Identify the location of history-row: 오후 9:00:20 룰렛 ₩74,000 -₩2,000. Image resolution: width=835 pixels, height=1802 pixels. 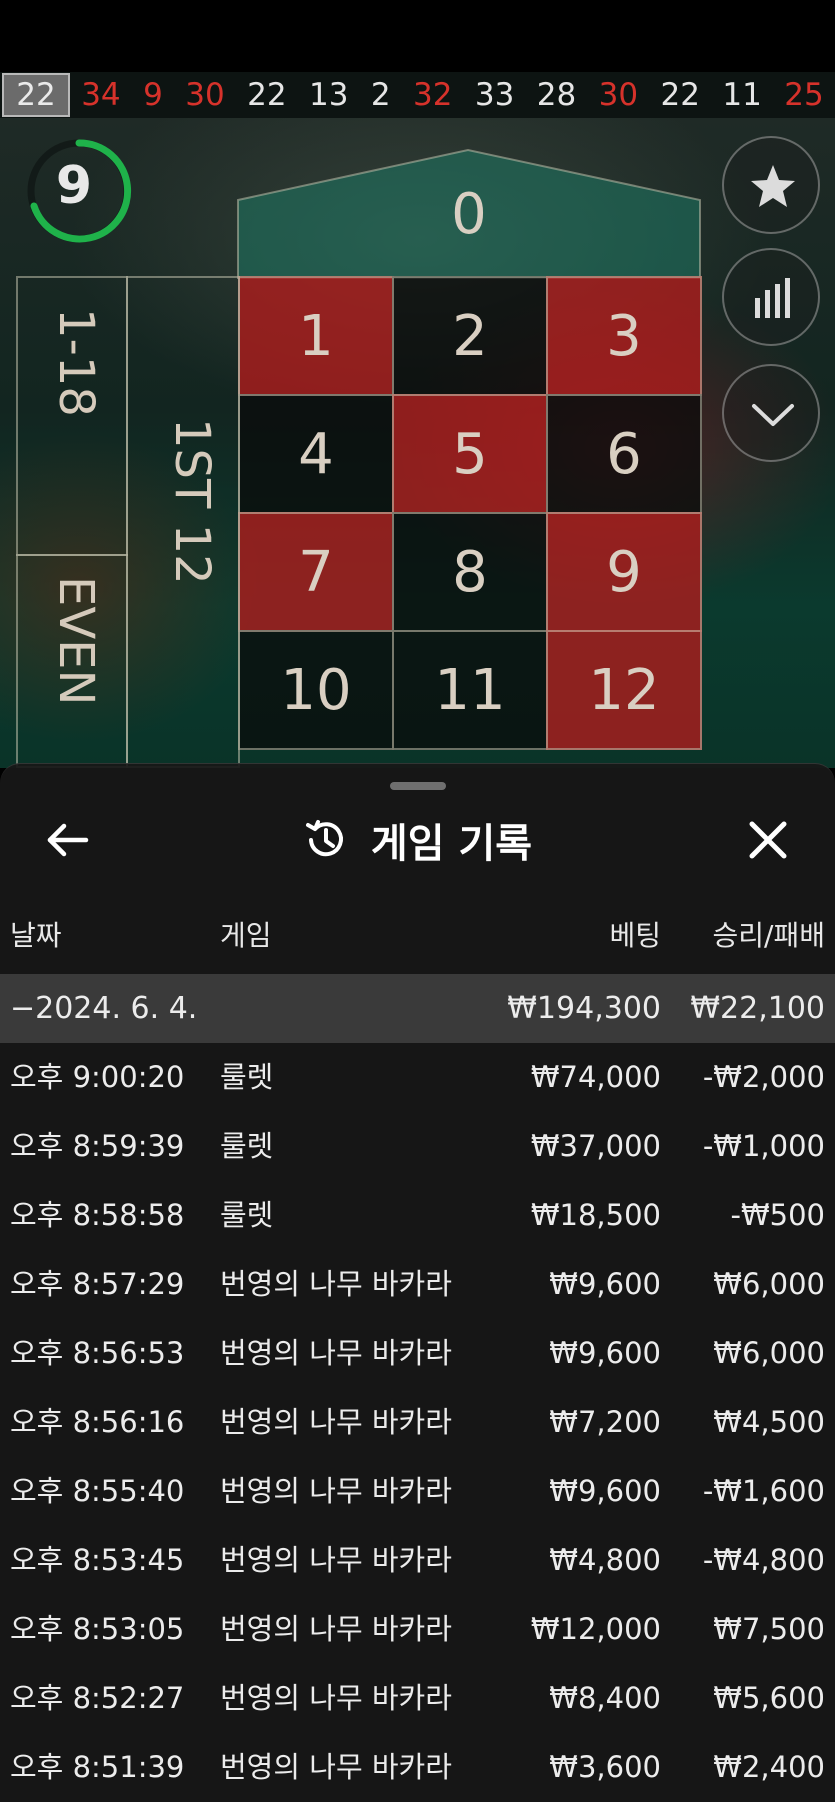
(417, 1077).